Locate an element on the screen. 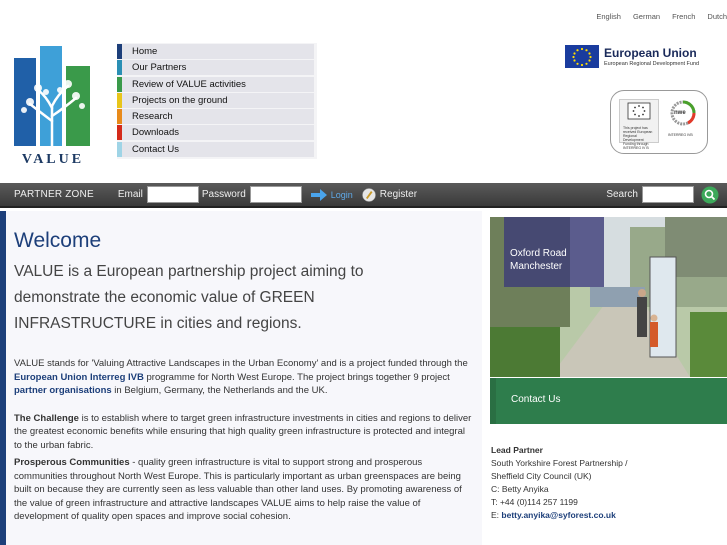 The image size is (727, 545). nav-item-contact: Contact Us is located at coordinates (215, 149).